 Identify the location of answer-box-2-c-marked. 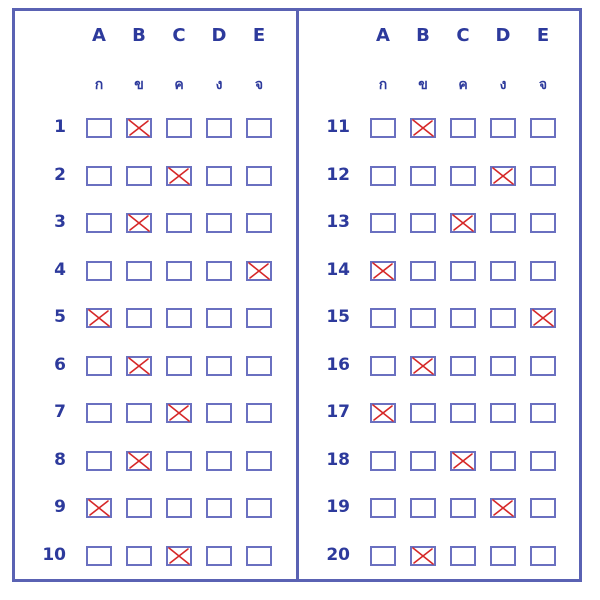
(179, 175).